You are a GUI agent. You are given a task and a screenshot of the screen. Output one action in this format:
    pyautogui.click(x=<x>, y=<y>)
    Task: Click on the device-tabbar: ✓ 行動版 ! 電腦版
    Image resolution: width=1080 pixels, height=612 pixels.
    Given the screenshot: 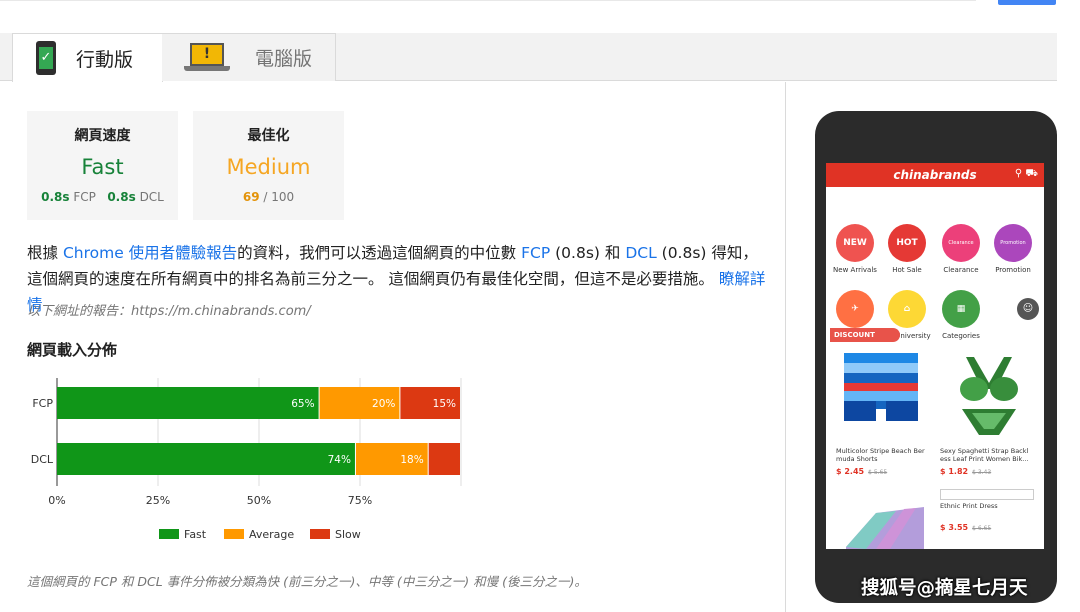 What is the action you would take?
    pyautogui.click(x=528, y=57)
    